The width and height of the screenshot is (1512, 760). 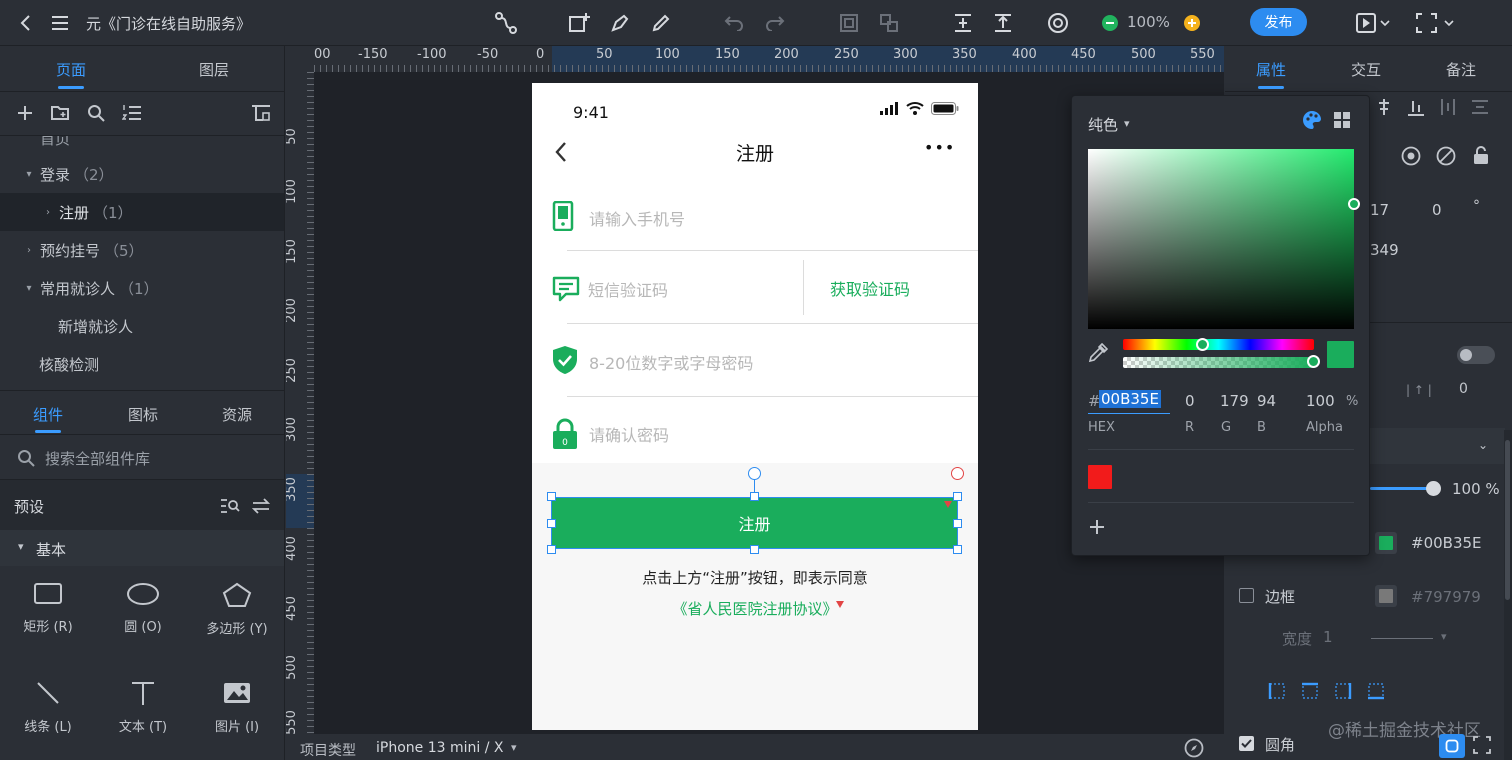 I want to click on add-frame-icon, so click(x=579, y=23).